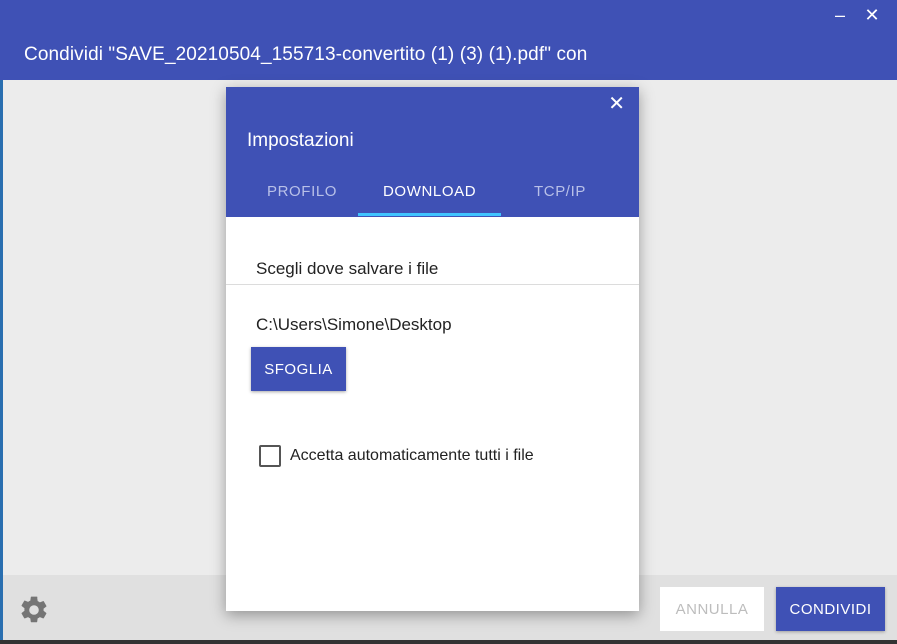  What do you see at coordinates (432, 284) in the screenshot?
I see `section-divider` at bounding box center [432, 284].